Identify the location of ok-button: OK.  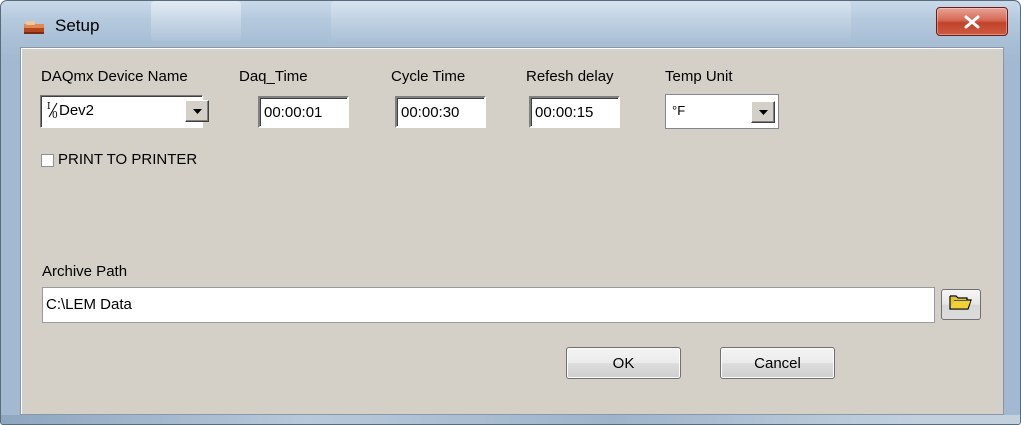
(623, 363).